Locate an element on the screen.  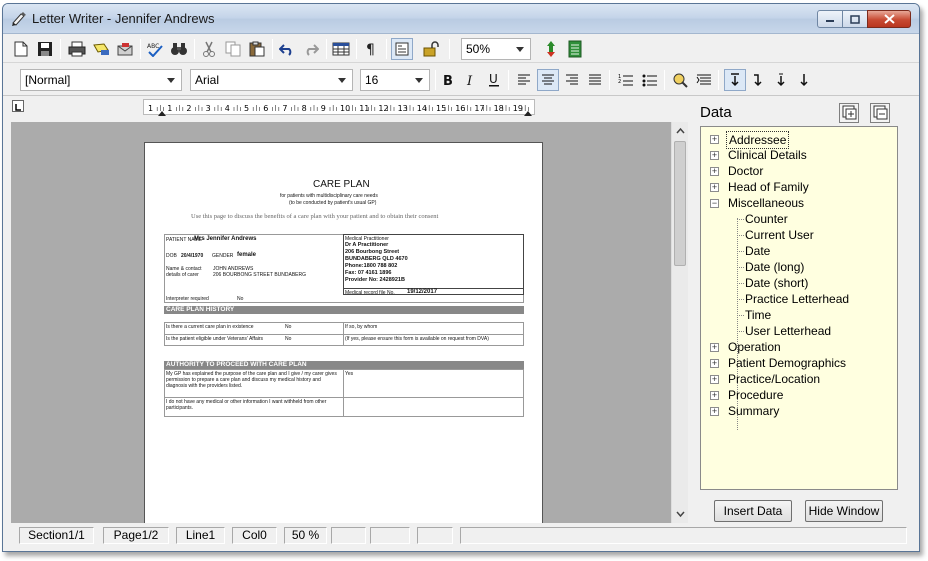
tree-child-label: Practice Letterhead is located at coordinates (797, 299).